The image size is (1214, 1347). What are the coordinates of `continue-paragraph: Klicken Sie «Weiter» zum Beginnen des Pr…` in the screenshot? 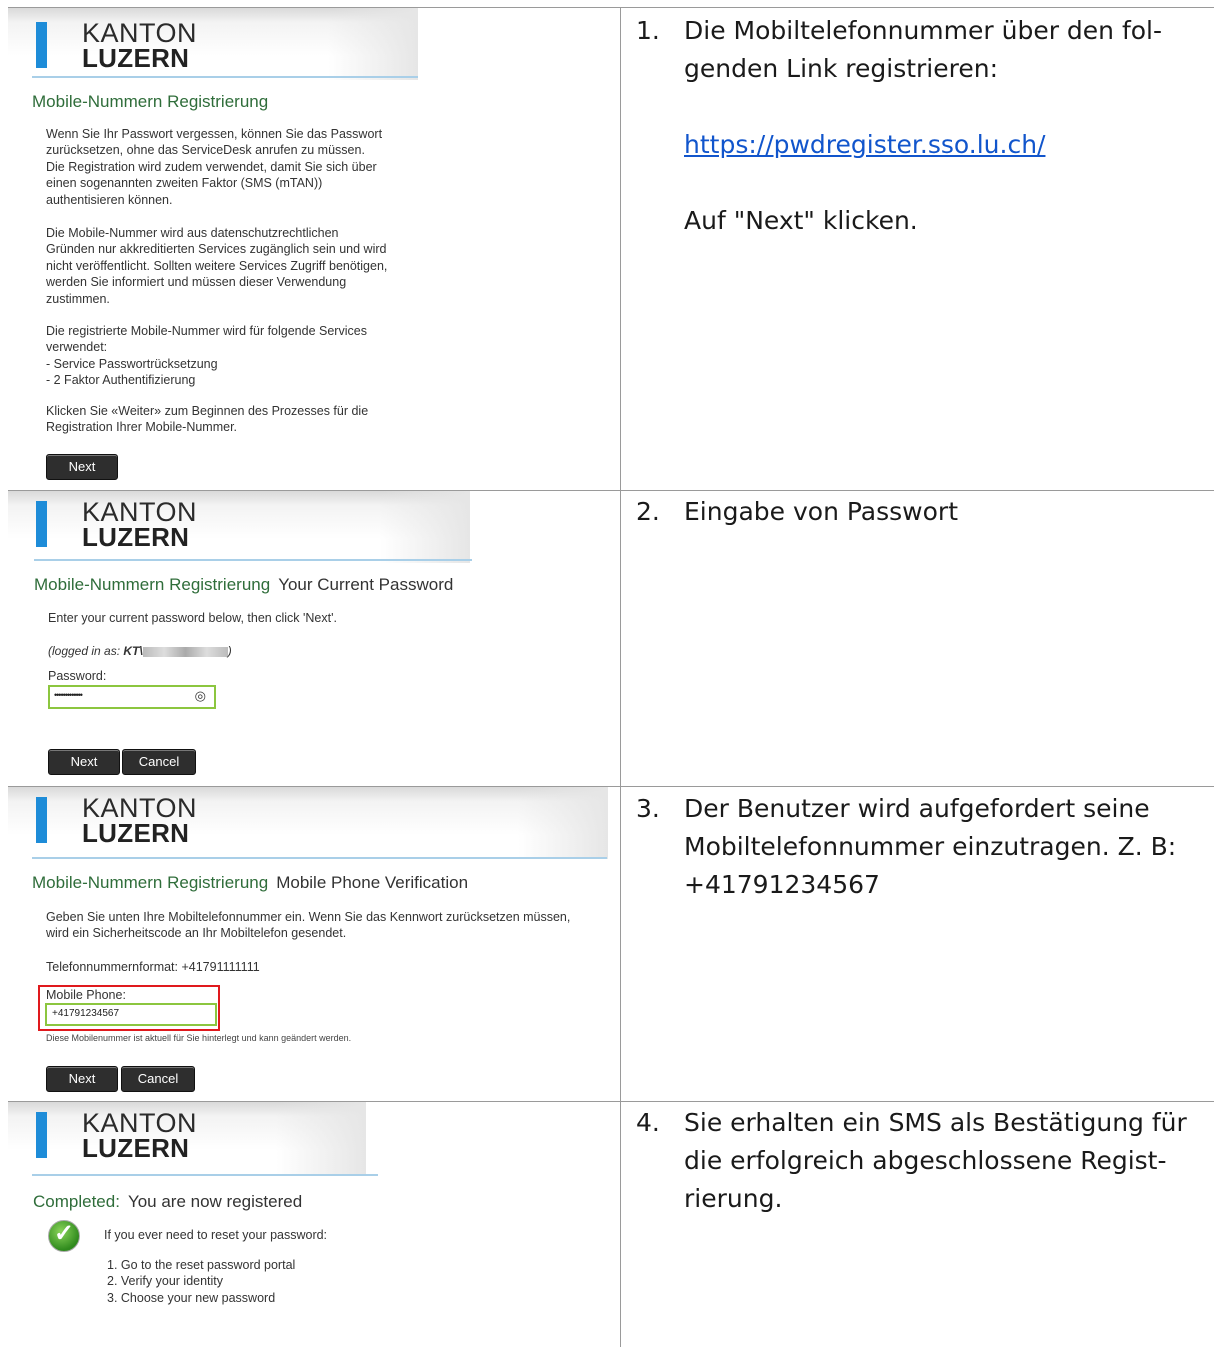 It's located at (207, 419).